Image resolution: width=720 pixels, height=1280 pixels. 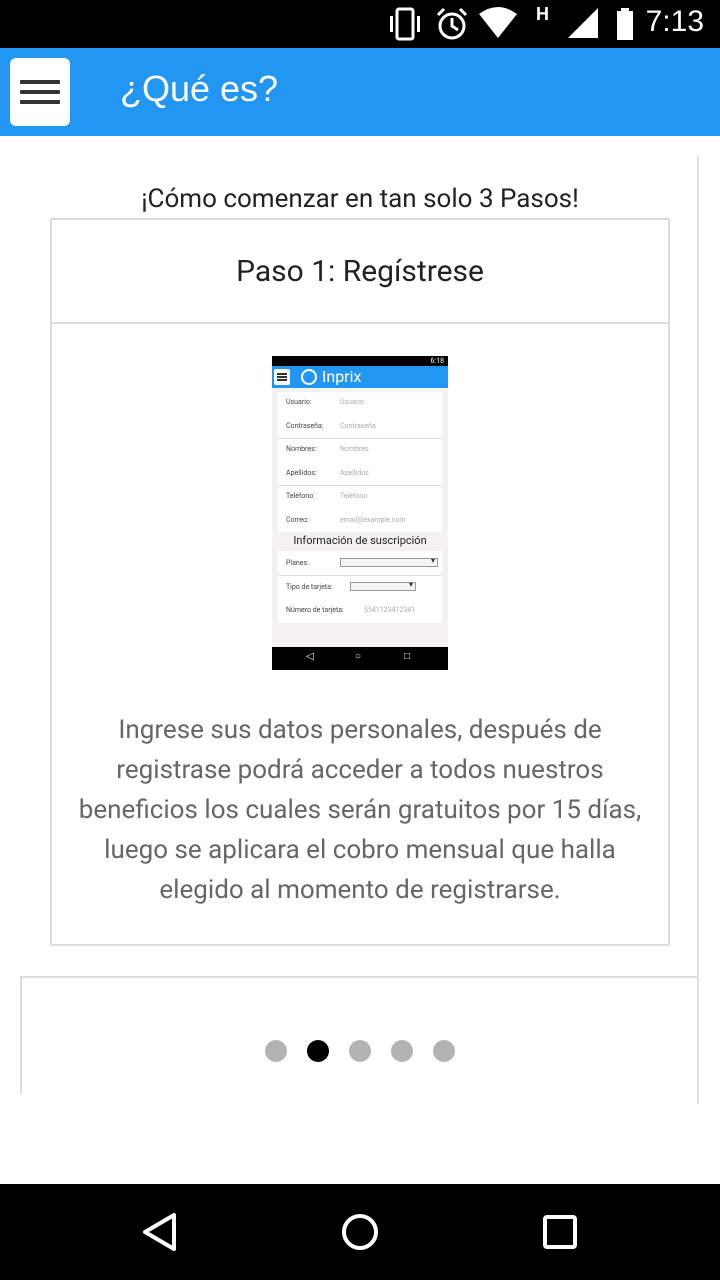 What do you see at coordinates (542, 14) in the screenshot?
I see `network-type-label: H` at bounding box center [542, 14].